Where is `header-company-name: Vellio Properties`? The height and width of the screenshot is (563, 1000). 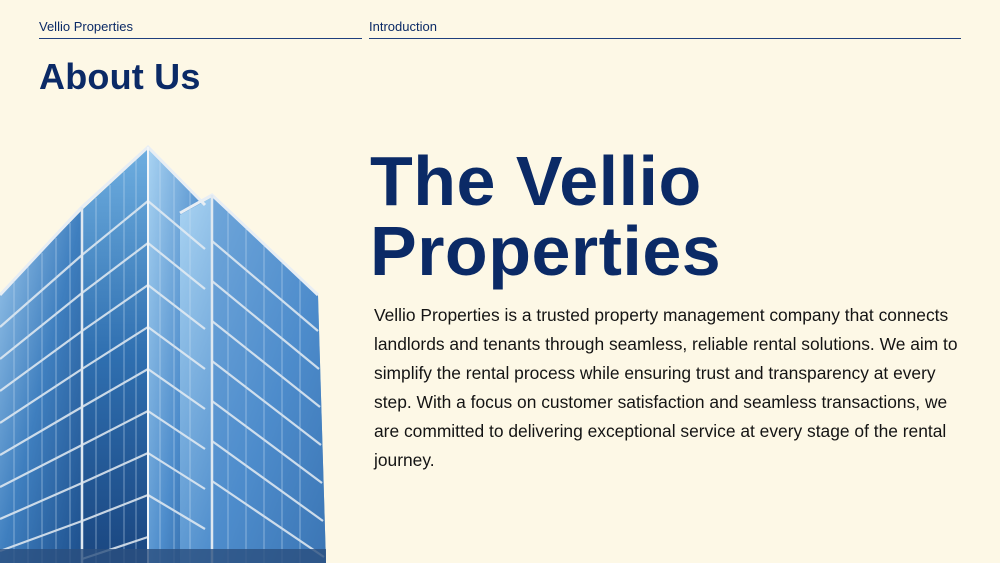
header-company-name: Vellio Properties is located at coordinates (200, 29).